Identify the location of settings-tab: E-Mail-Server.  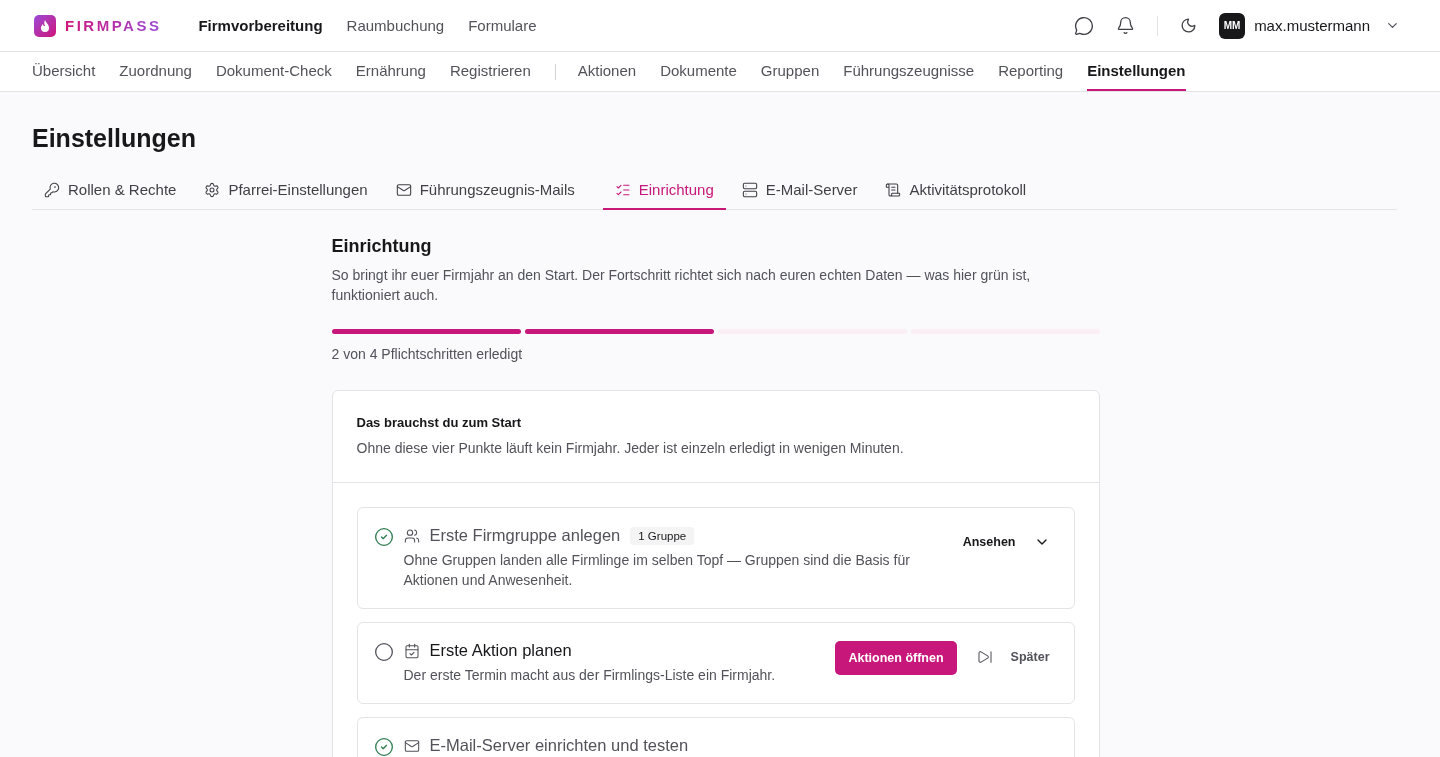
(805, 195).